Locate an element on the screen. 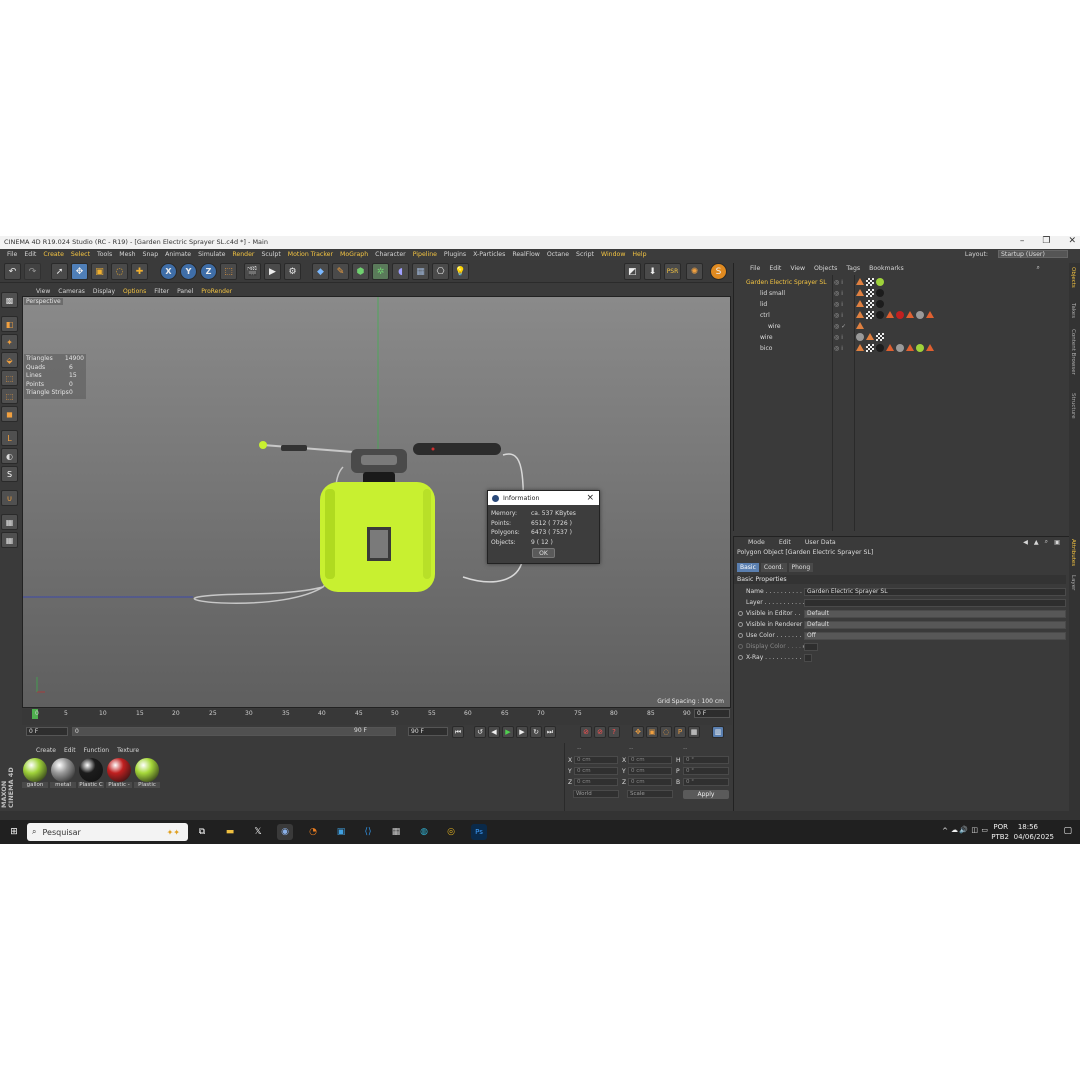 The image size is (1080, 1080). edges-mode-icon: ⬚ is located at coordinates (9, 396).